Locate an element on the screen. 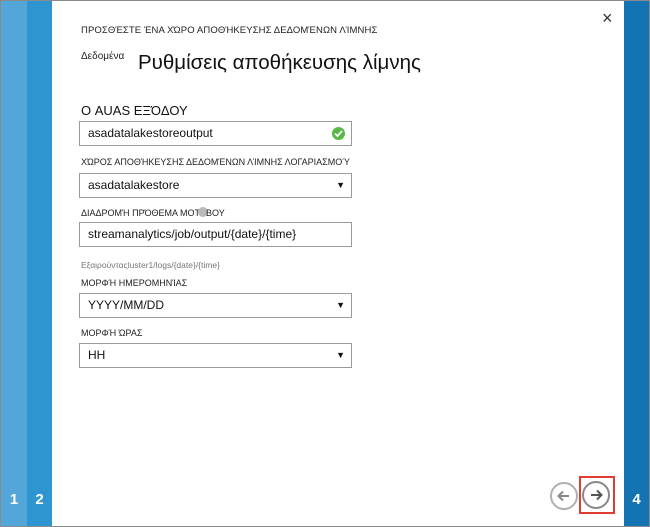  path-prefix-input: streamanalytics/job/output/{date}/{time} is located at coordinates (215, 234).